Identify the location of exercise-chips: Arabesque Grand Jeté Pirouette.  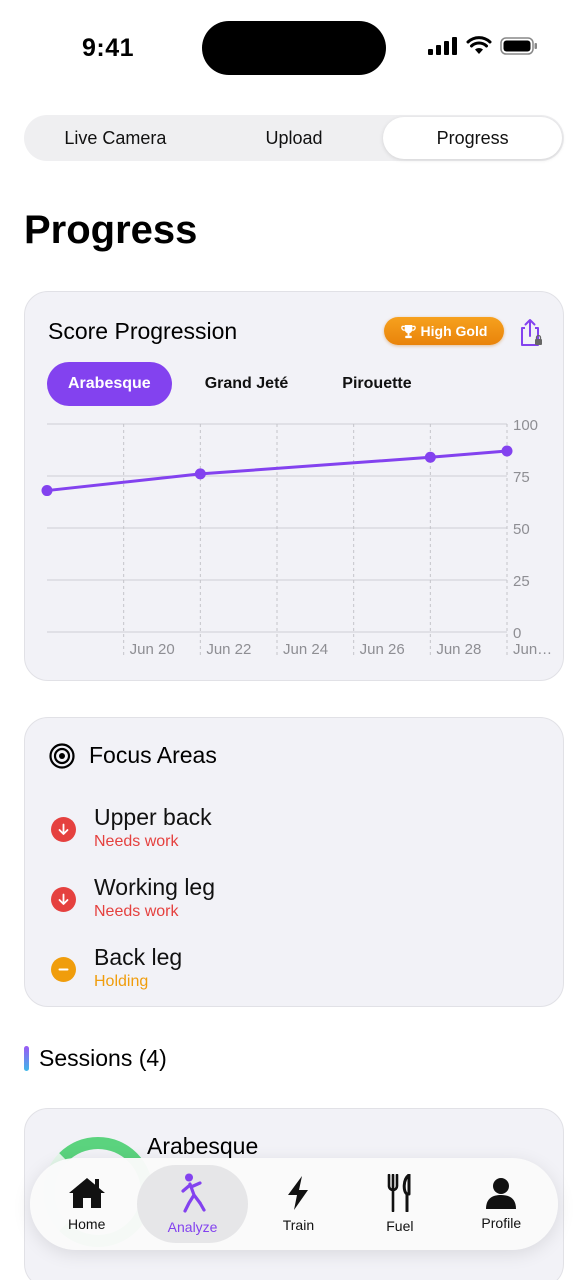
(246, 384).